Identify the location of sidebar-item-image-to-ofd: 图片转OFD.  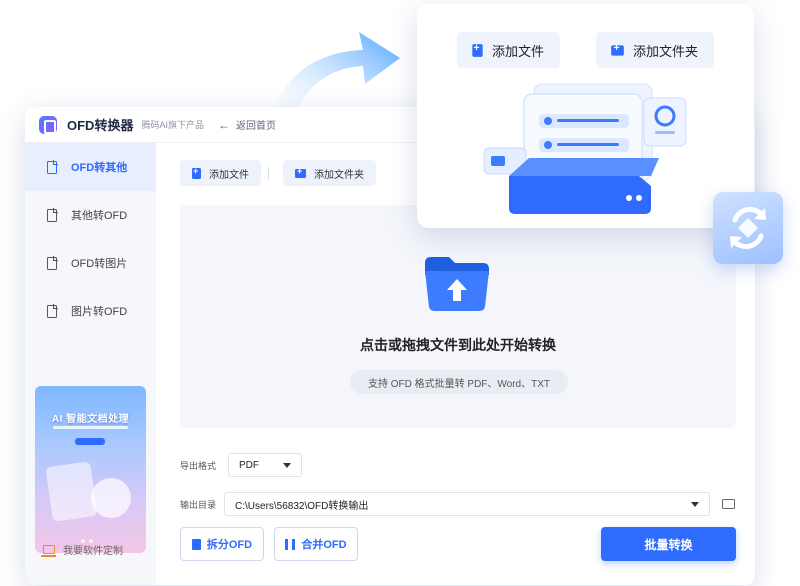
(90, 311).